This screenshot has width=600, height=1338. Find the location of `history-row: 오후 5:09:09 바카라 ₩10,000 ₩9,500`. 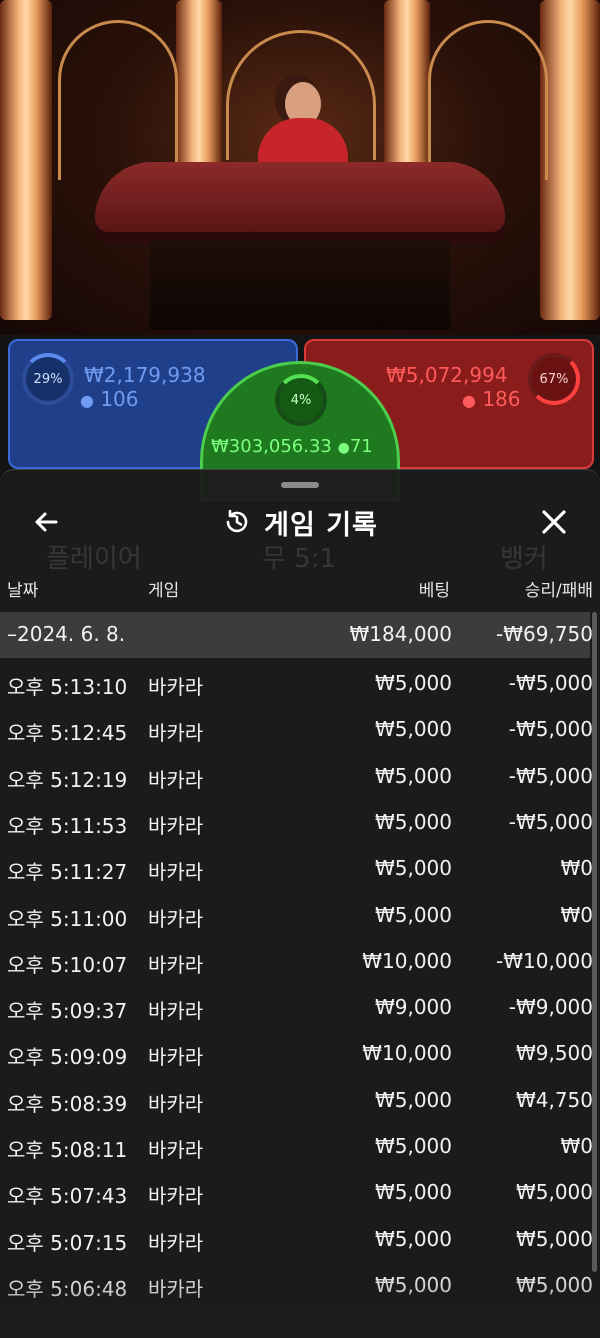

history-row: 오후 5:09:09 바카라 ₩10,000 ₩9,500 is located at coordinates (300, 1054).